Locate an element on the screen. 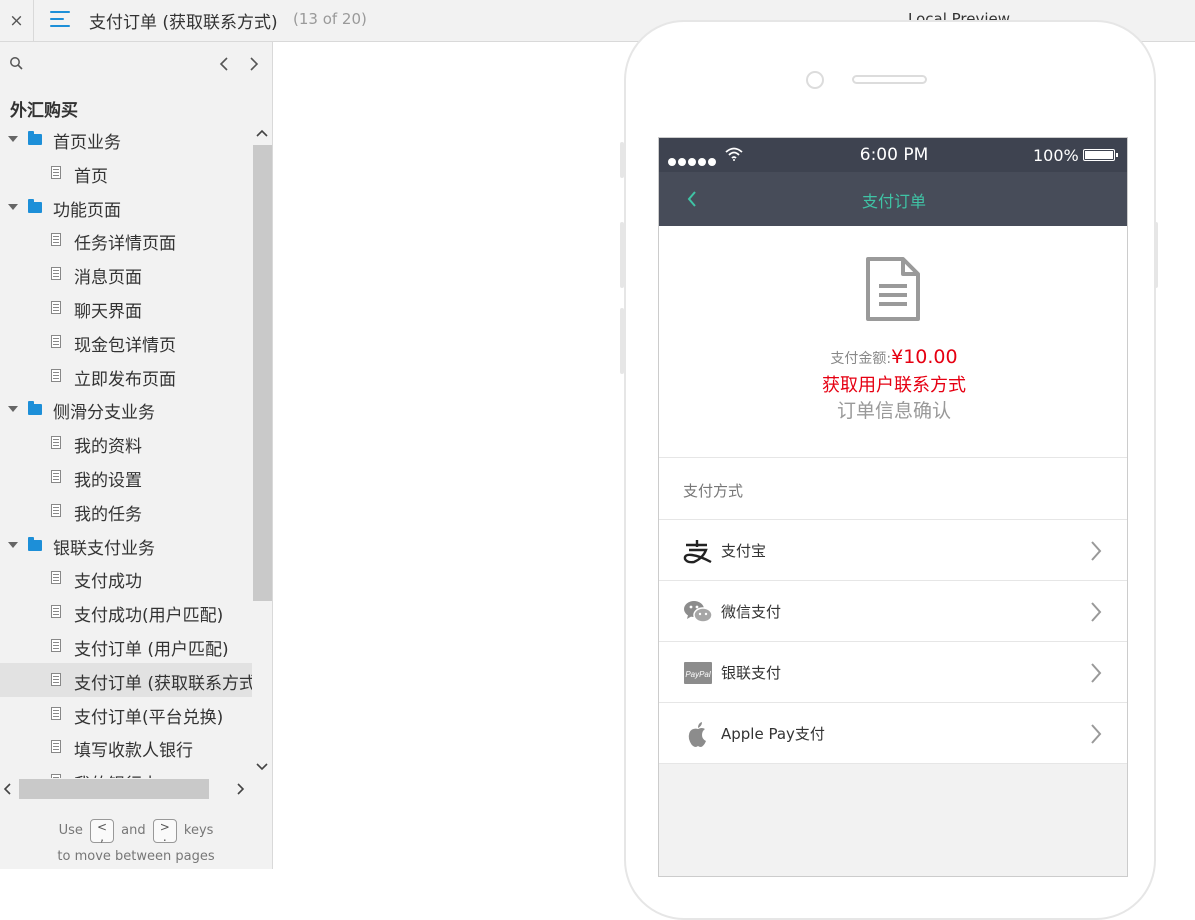 The height and width of the screenshot is (920, 1195). phone-volume-down is located at coordinates (622, 341).